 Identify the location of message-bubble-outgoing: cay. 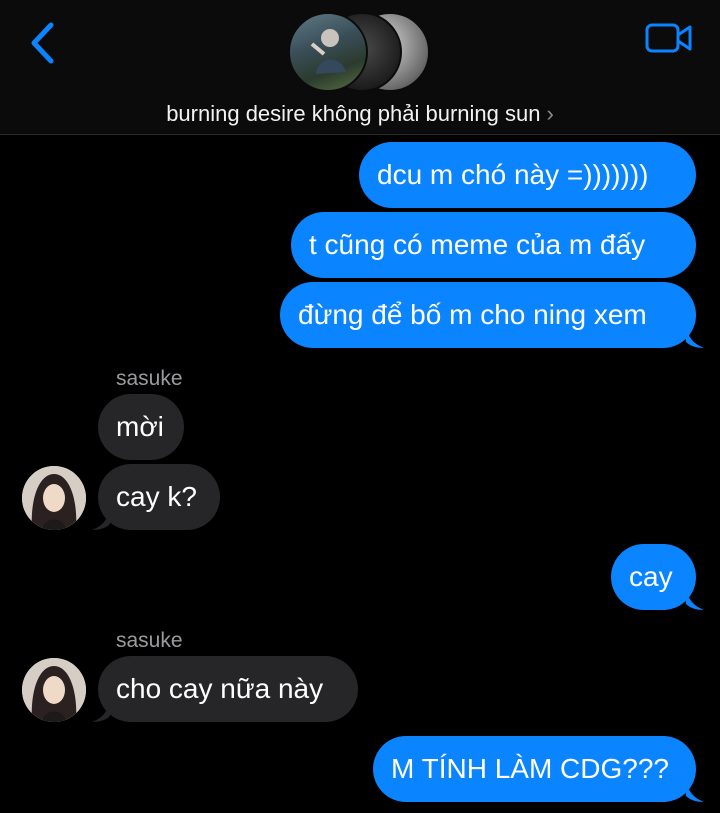
(653, 577).